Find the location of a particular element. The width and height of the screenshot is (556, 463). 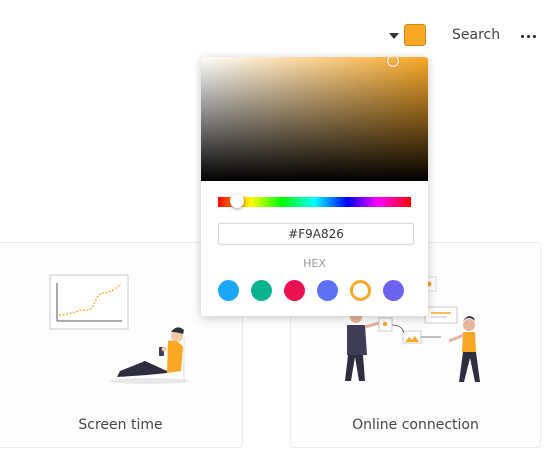

chevron-down-icon is located at coordinates (394, 36).